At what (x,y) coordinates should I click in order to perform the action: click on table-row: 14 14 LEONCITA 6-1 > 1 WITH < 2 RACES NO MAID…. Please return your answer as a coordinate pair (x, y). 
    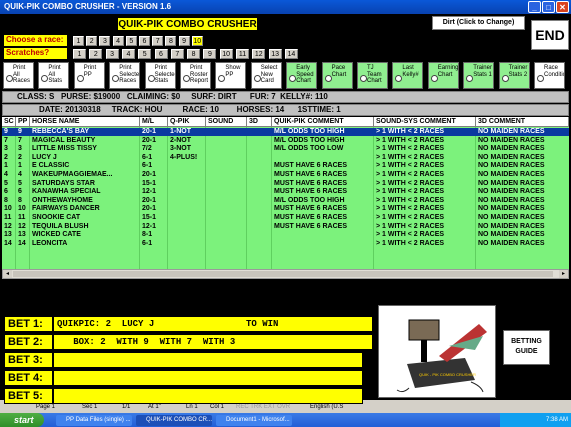
    Looking at the image, I should click on (285, 244).